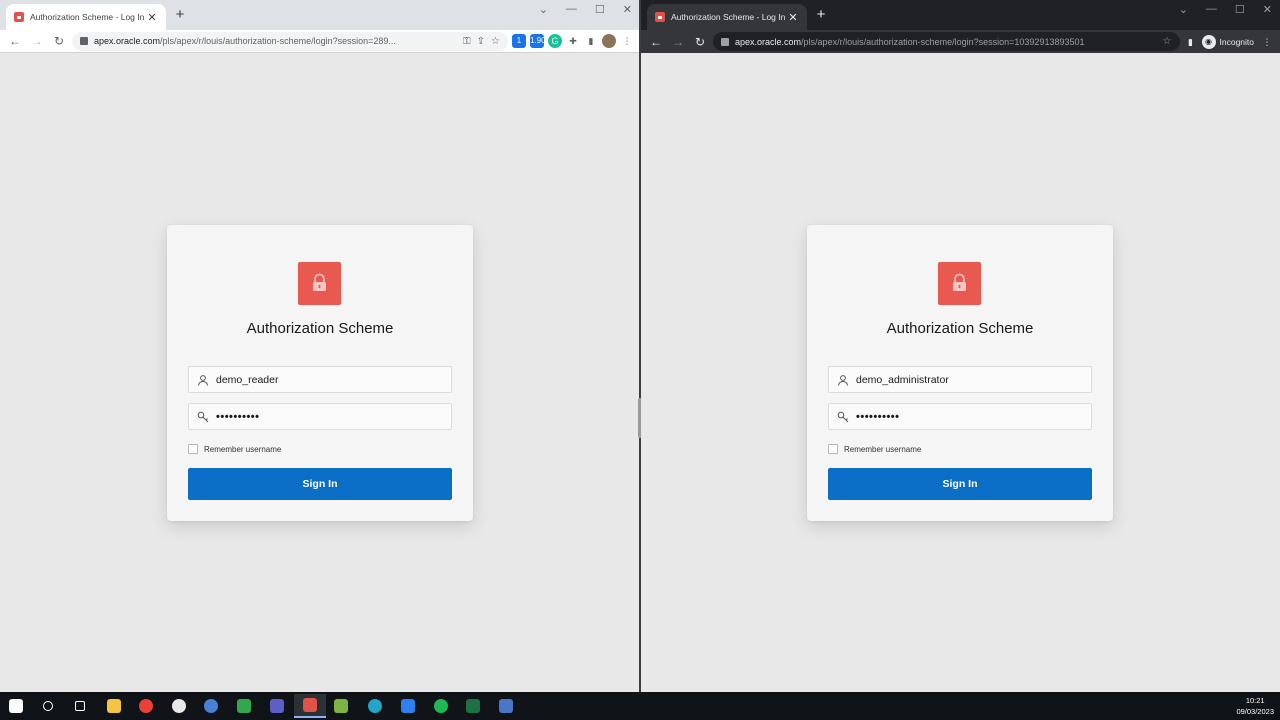  Describe the element at coordinates (48, 706) in the screenshot. I see `search-icon` at that location.